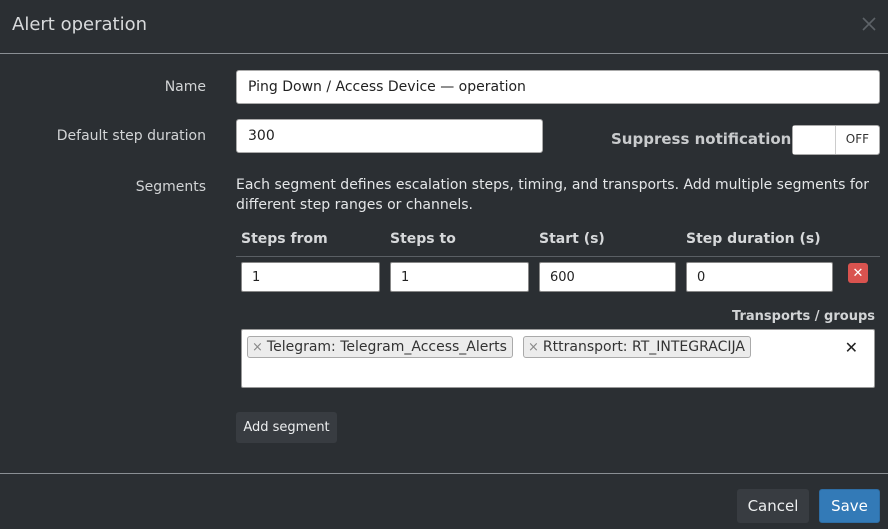  Describe the element at coordinates (851, 347) in the screenshot. I see `clear-all-icon: ✕` at that location.